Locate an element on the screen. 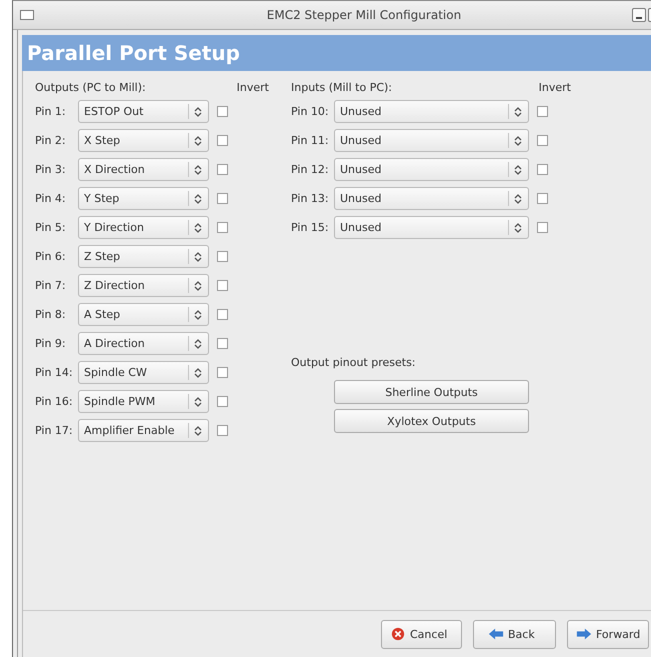 The width and height of the screenshot is (651, 657). pin-label: Pin 13: is located at coordinates (310, 198).